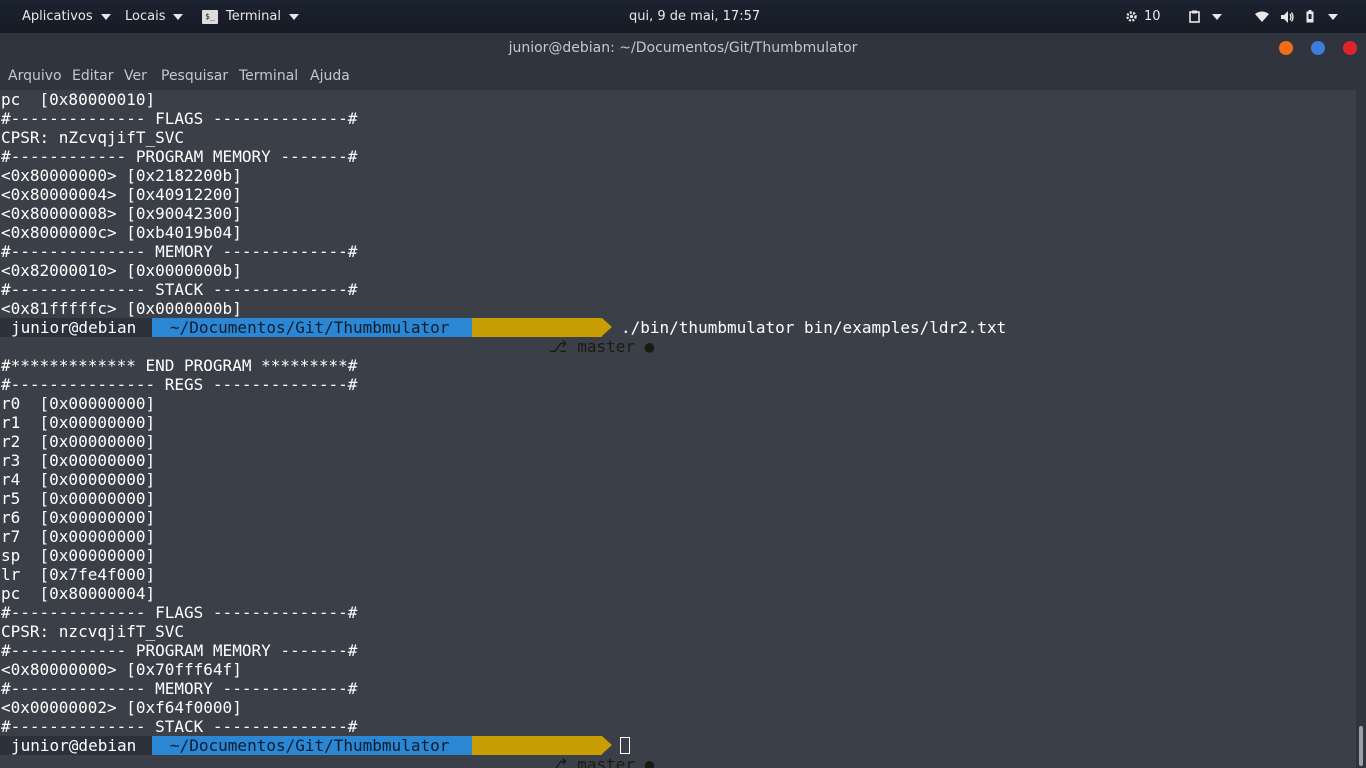 This screenshot has height=768, width=1366. Describe the element at coordinates (179, 384) in the screenshot. I see `terminal-line: #--------------- REGS --------------#` at that location.